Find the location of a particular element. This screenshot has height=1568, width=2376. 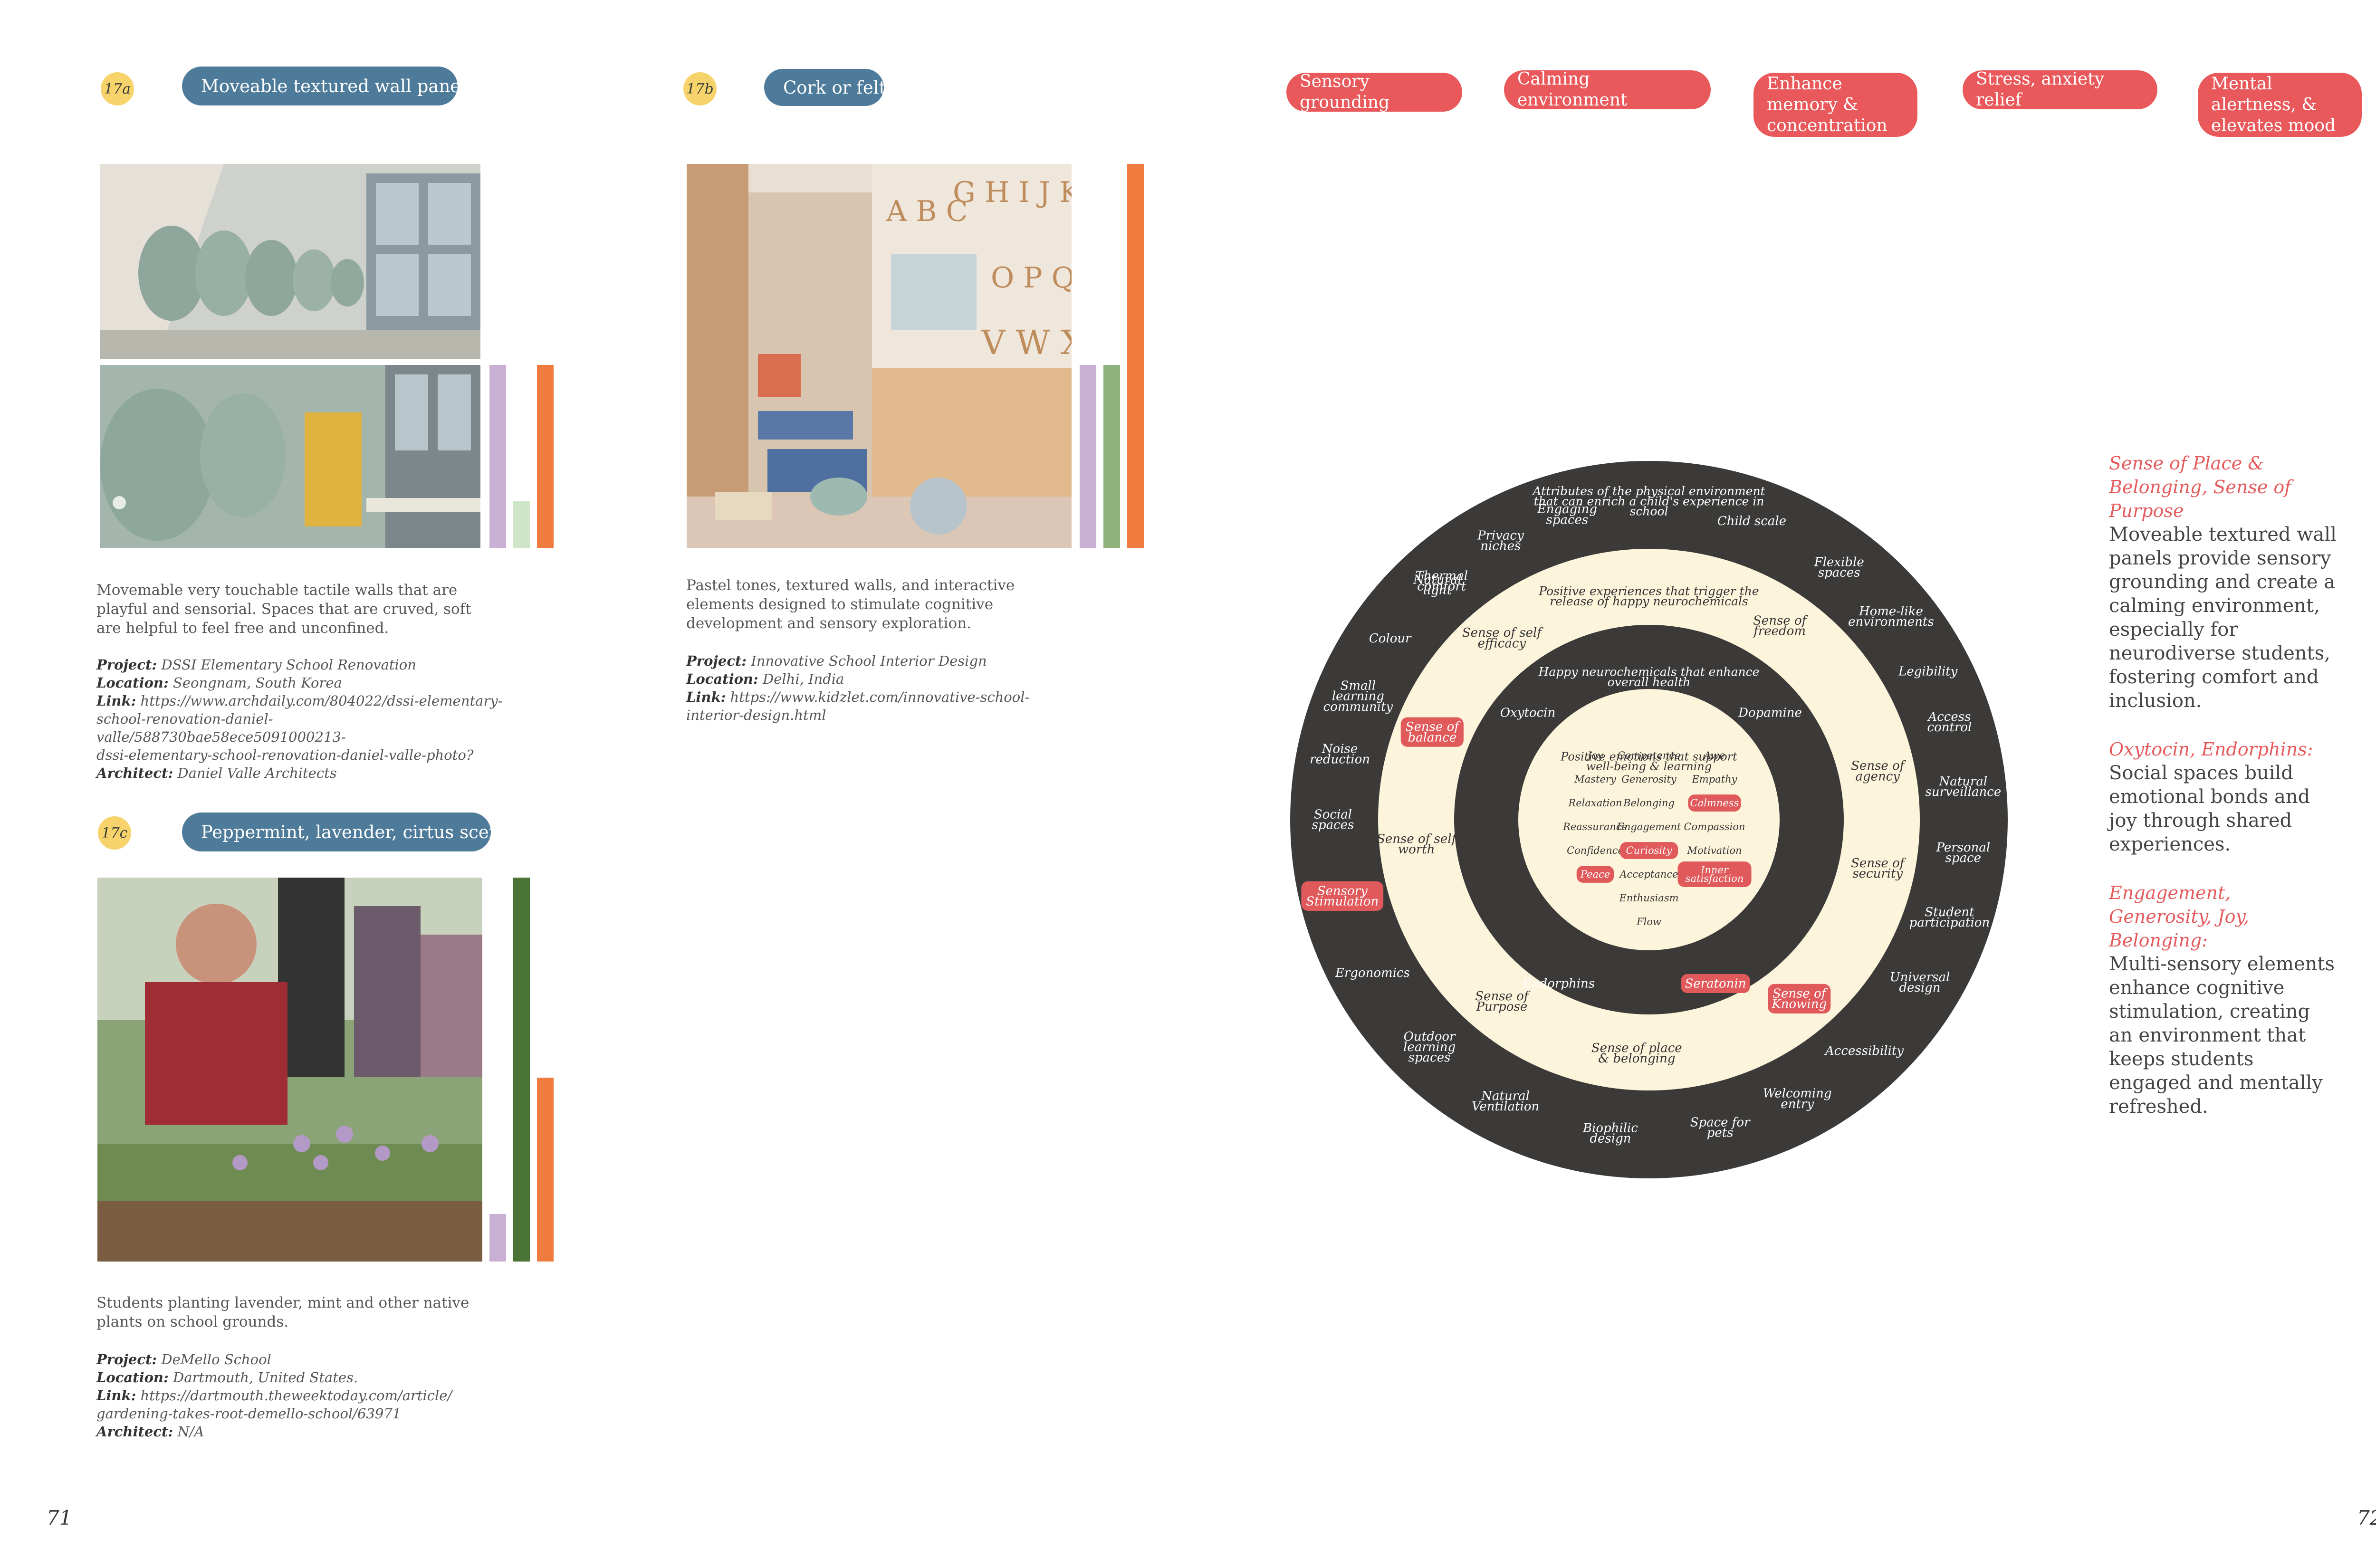

project-link-line: interior-design.html is located at coordinates (881, 715).